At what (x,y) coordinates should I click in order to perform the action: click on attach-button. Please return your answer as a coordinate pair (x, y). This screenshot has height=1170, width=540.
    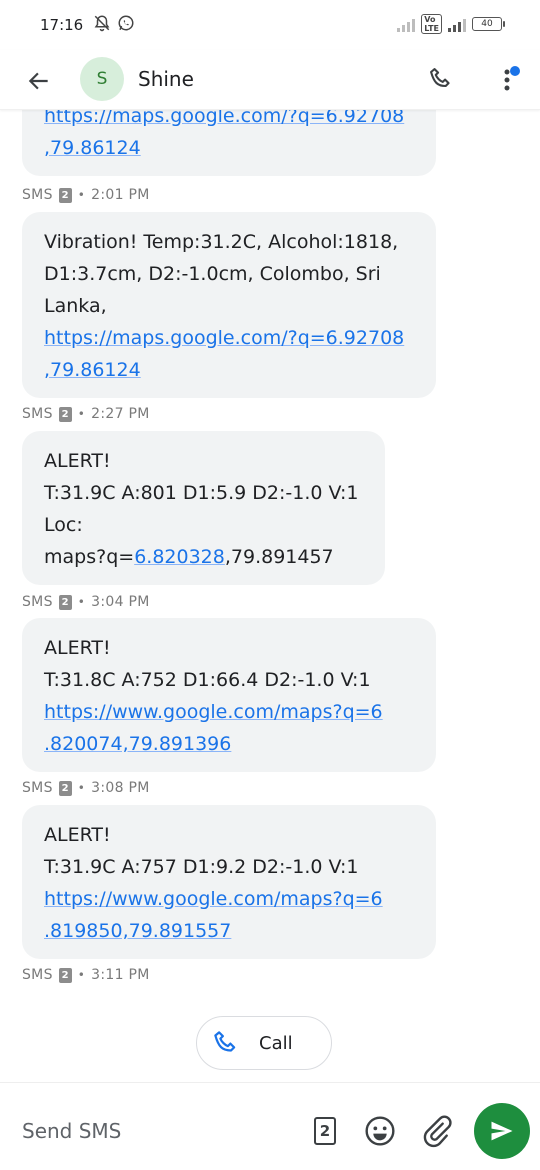
    Looking at the image, I should click on (436, 1131).